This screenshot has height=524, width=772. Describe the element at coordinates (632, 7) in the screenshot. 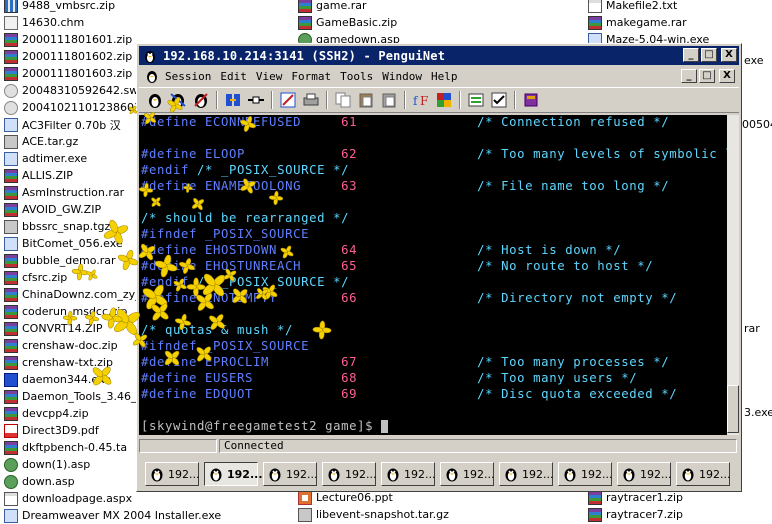

I see `desktop-file-item: Makefile2.txt` at that location.